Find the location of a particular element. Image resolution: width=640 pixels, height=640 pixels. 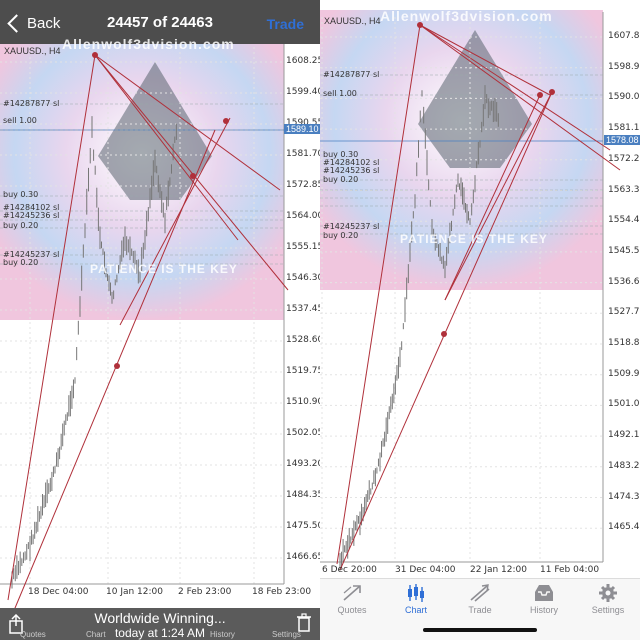

x-tick-label: 18 Feb 23:00 is located at coordinates (282, 592).